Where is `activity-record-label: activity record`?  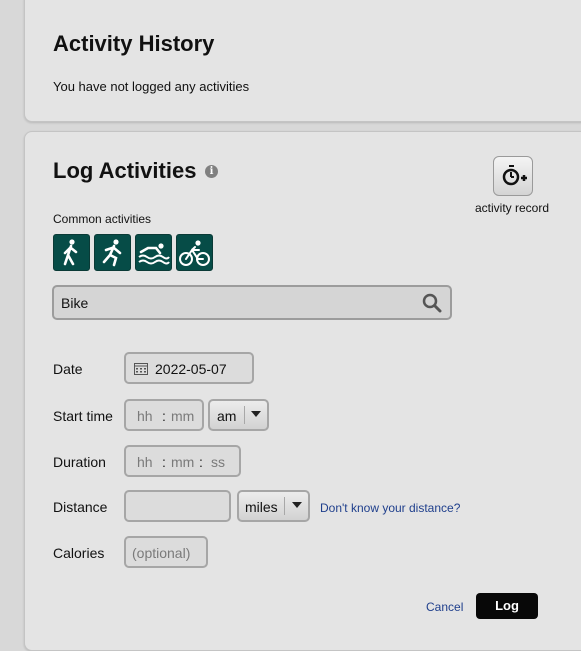
activity-record-label: activity record is located at coordinates (512, 208).